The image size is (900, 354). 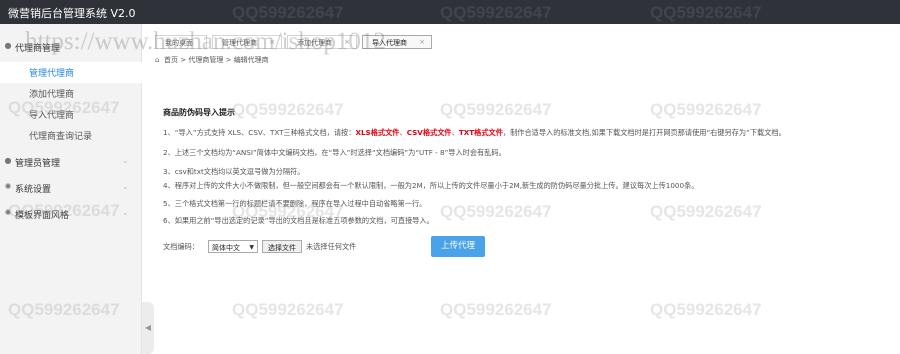 I want to click on csv-template-link: CSV格式文件, so click(x=429, y=132).